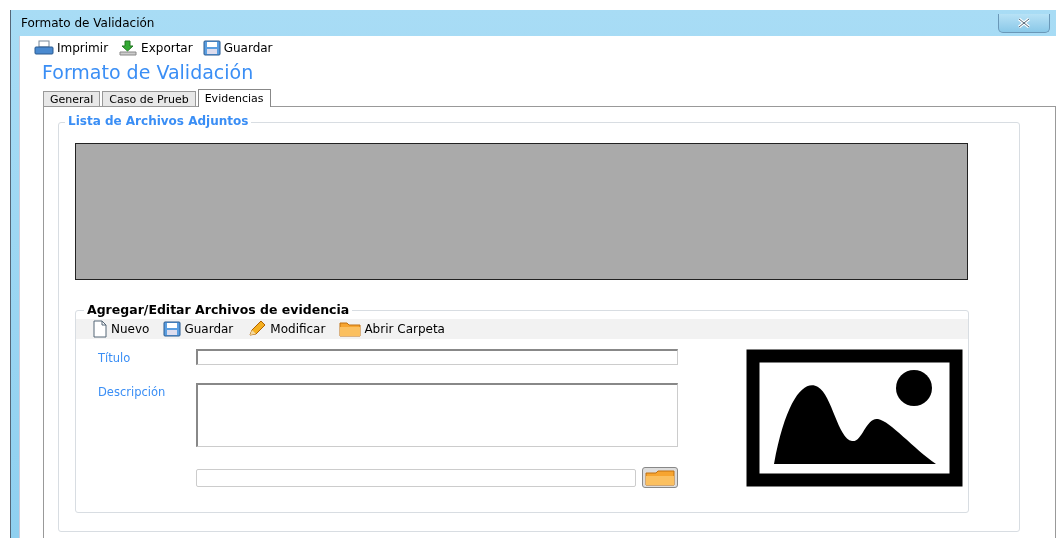  I want to click on form-heading: Formato de Validación, so click(148, 72).